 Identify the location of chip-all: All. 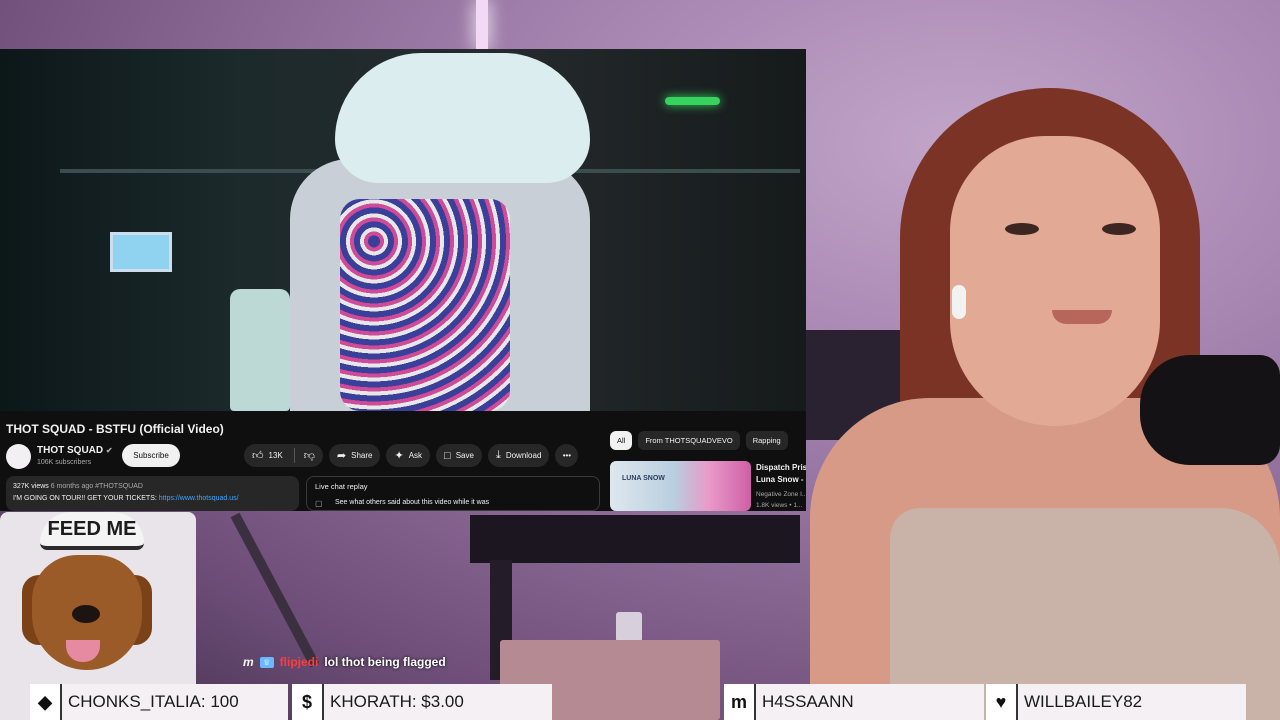
(621, 440).